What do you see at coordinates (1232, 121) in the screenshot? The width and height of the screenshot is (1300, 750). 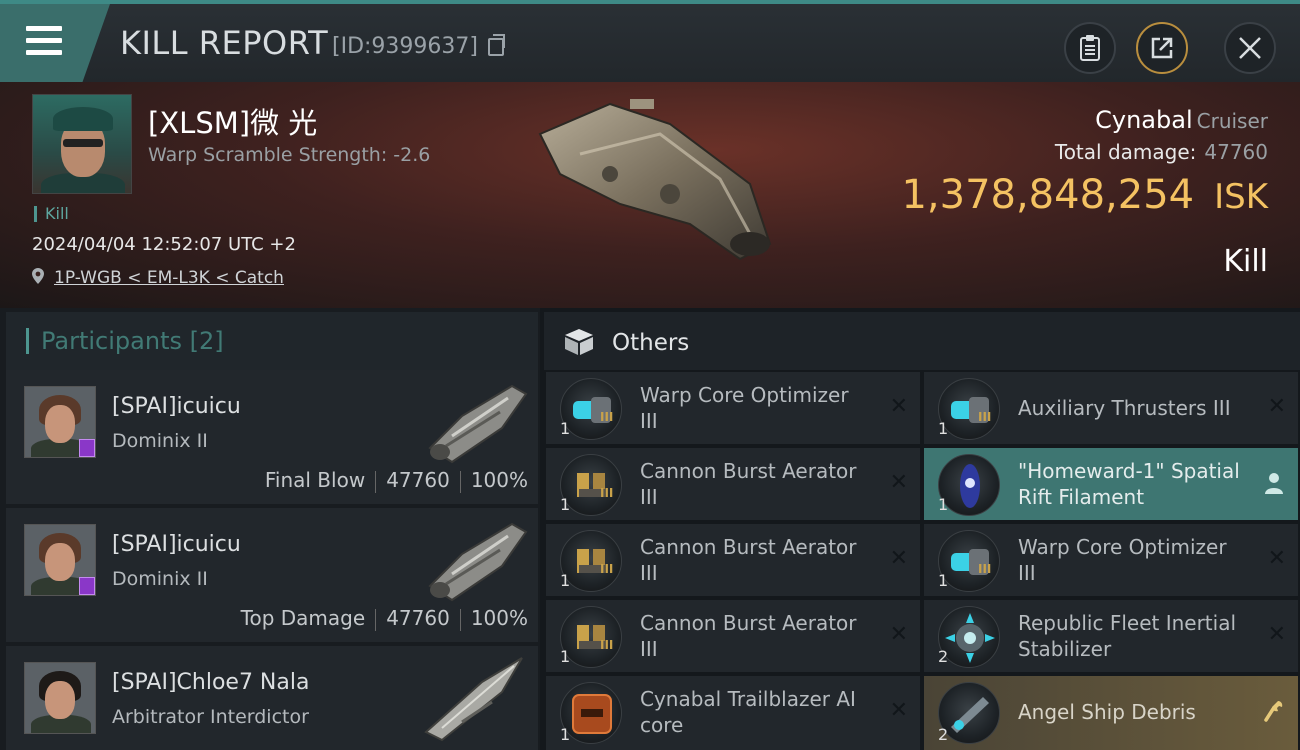 I see `ship-class-text: Cruiser` at bounding box center [1232, 121].